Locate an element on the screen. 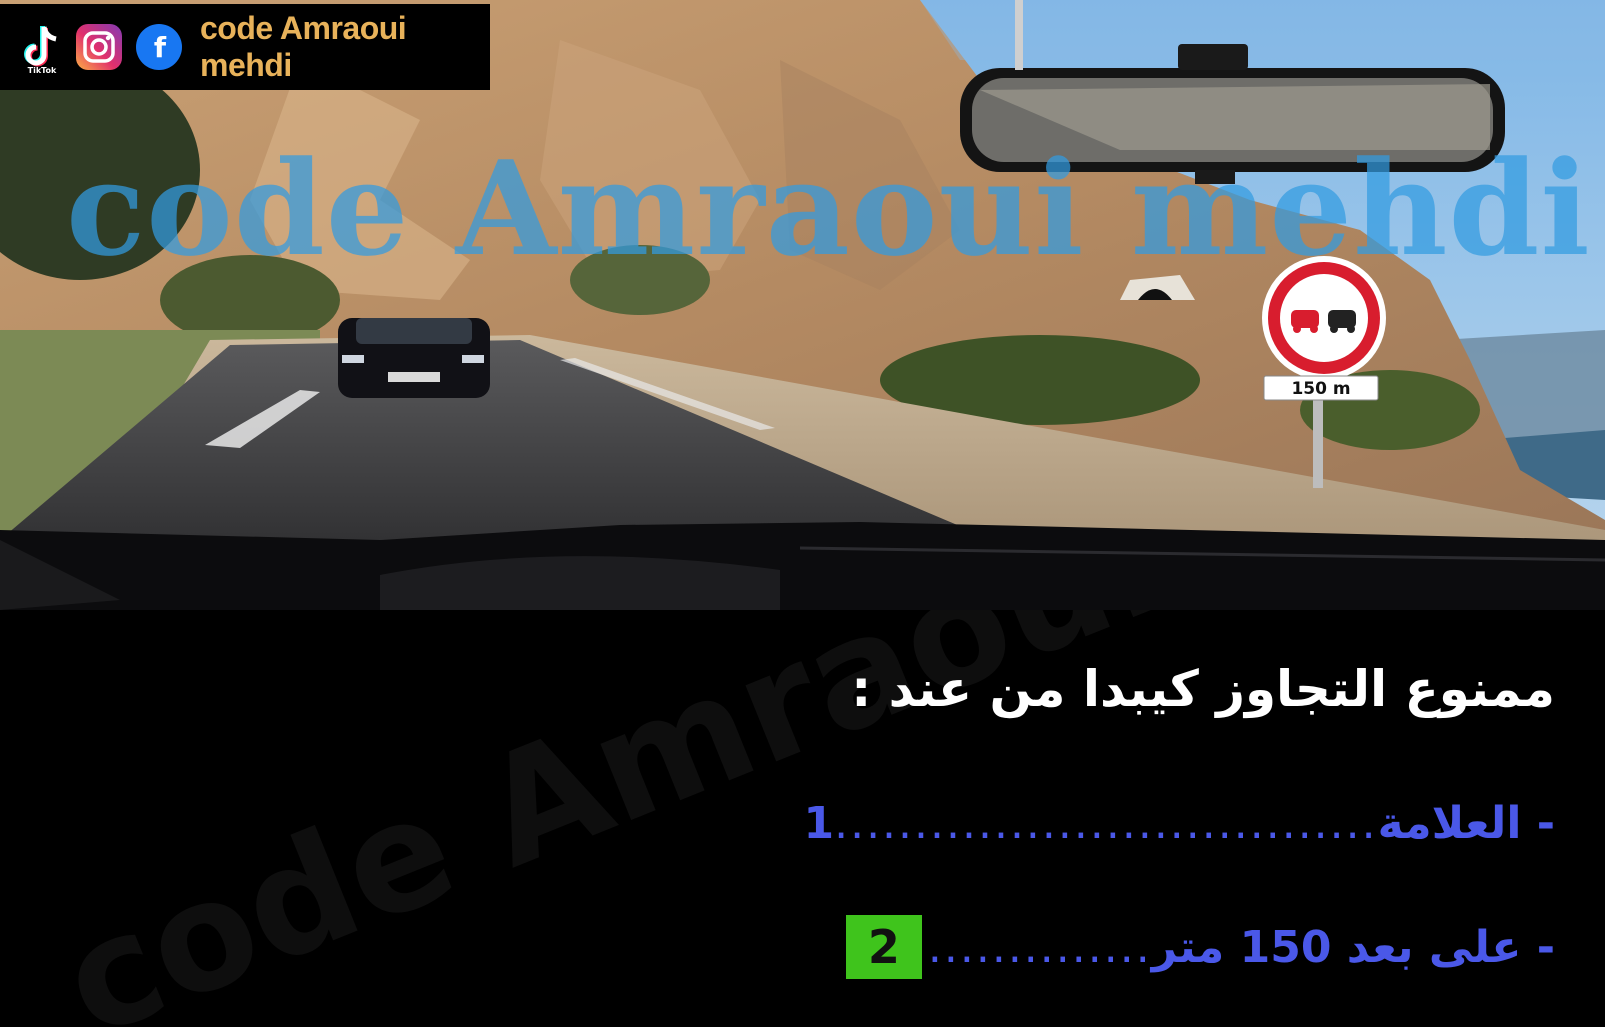  question-title: ممنوع التجاوز كيبدا من عند : is located at coordinates (1203, 689).